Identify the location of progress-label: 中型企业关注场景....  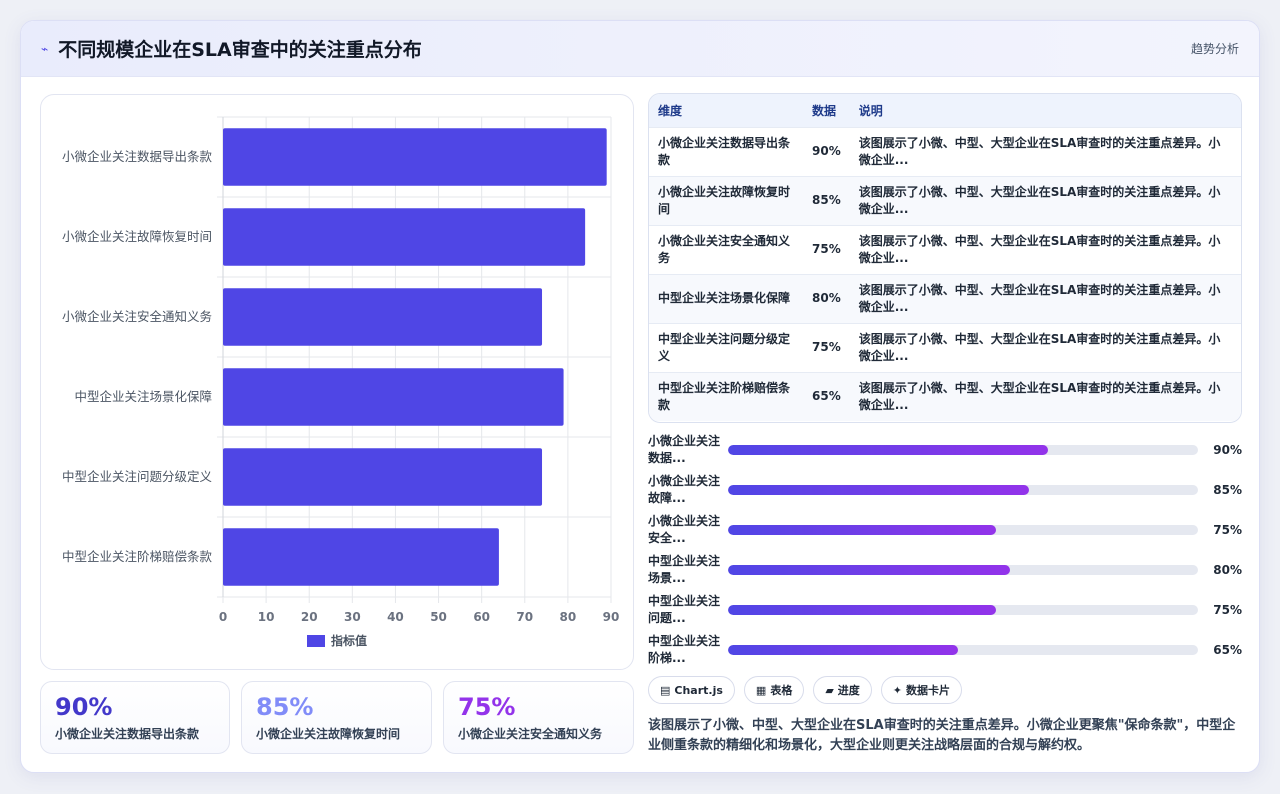
(684, 569).